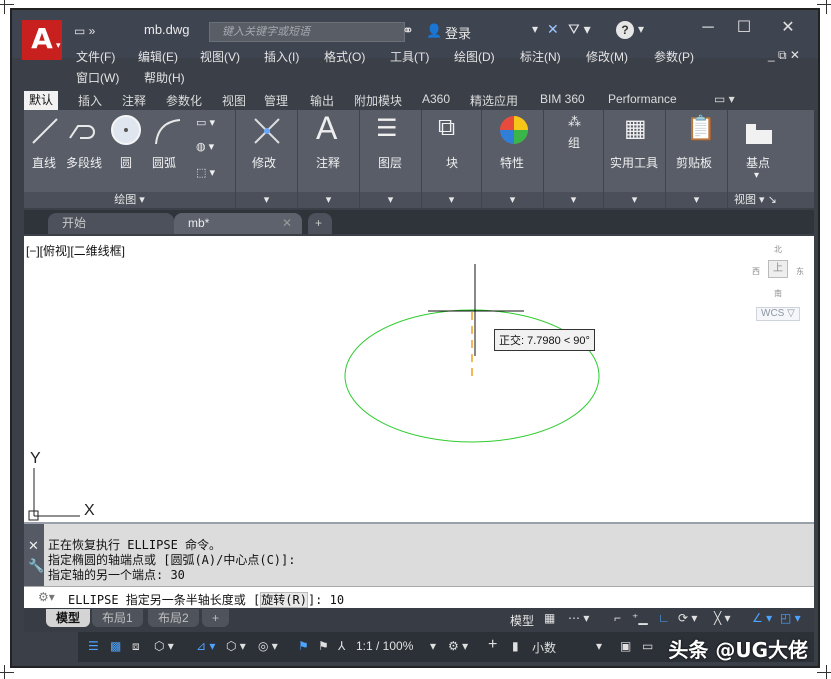 This screenshot has width=831, height=679. Describe the element at coordinates (664, 618) in the screenshot. I see `ortho-mode-icon: ∟` at that location.